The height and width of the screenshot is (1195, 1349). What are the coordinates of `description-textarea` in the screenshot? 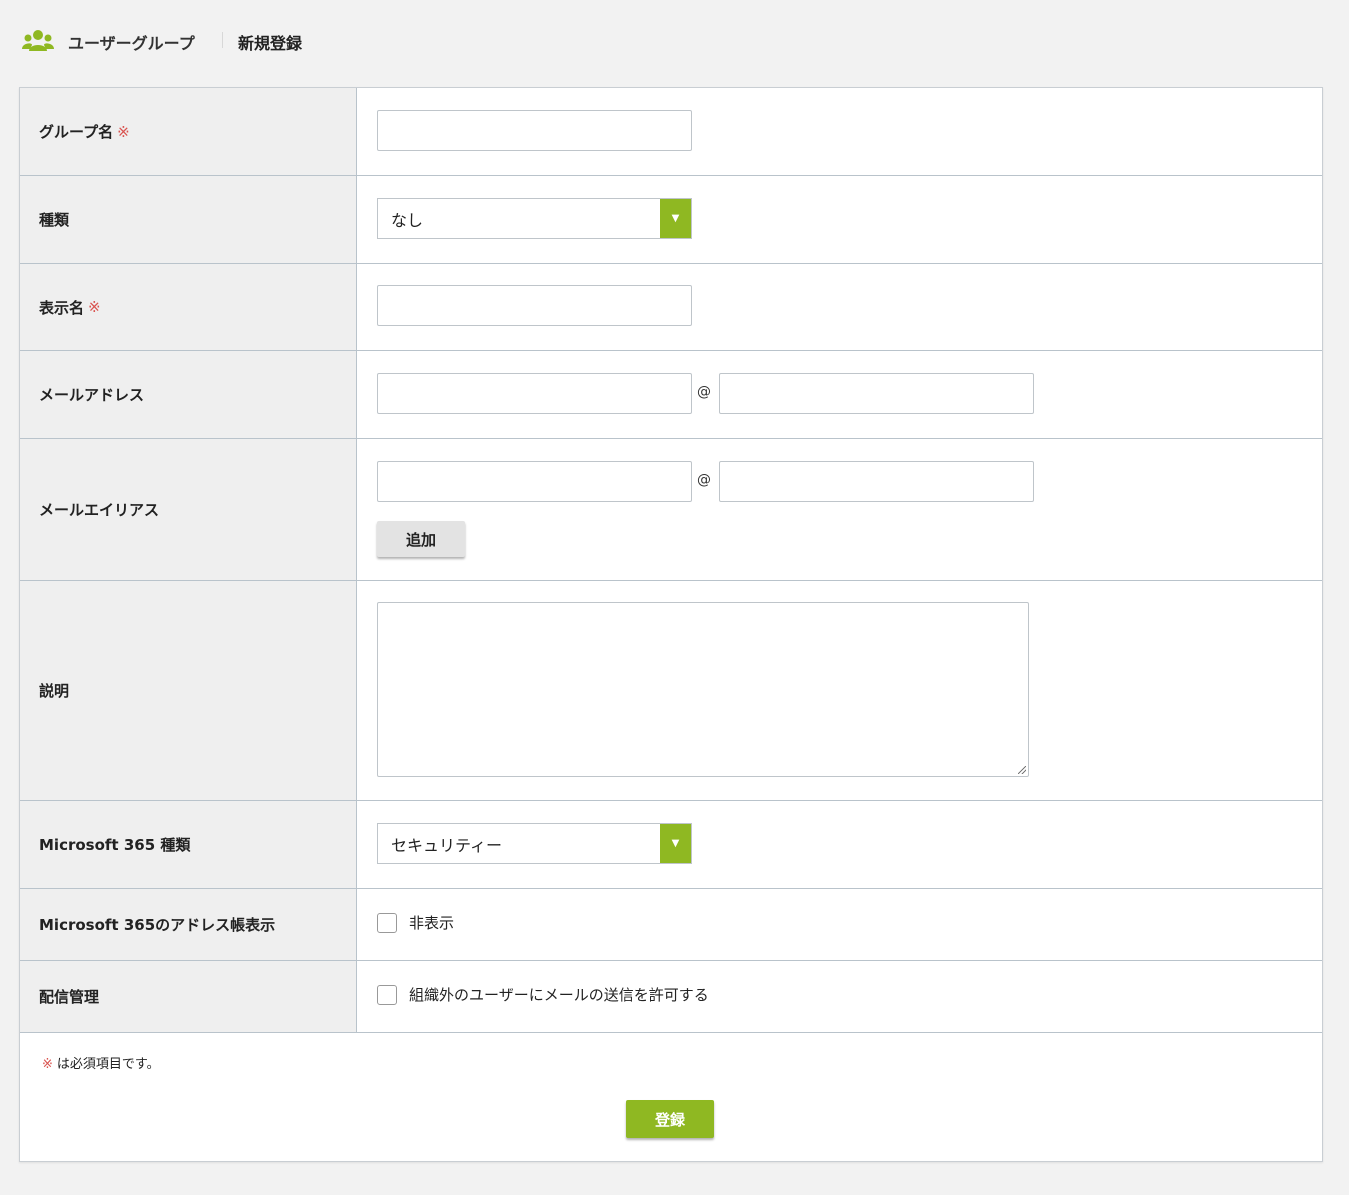 It's located at (703, 689).